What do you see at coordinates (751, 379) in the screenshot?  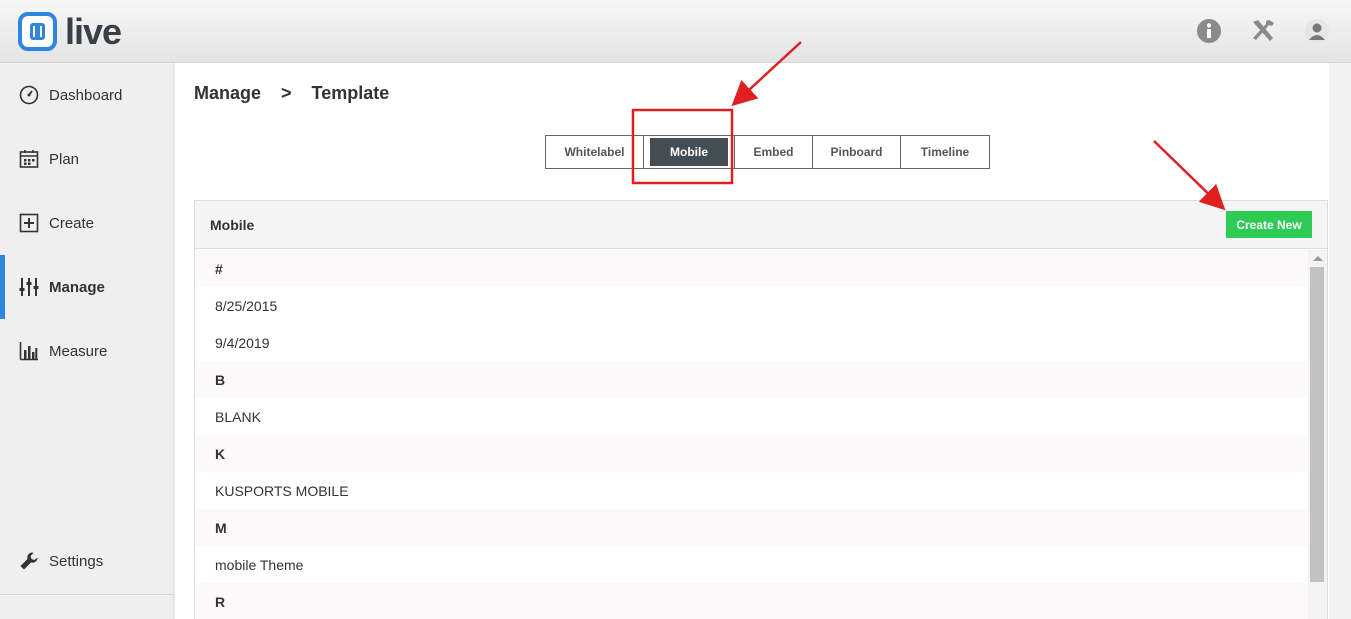 I see `list-section-header: B` at bounding box center [751, 379].